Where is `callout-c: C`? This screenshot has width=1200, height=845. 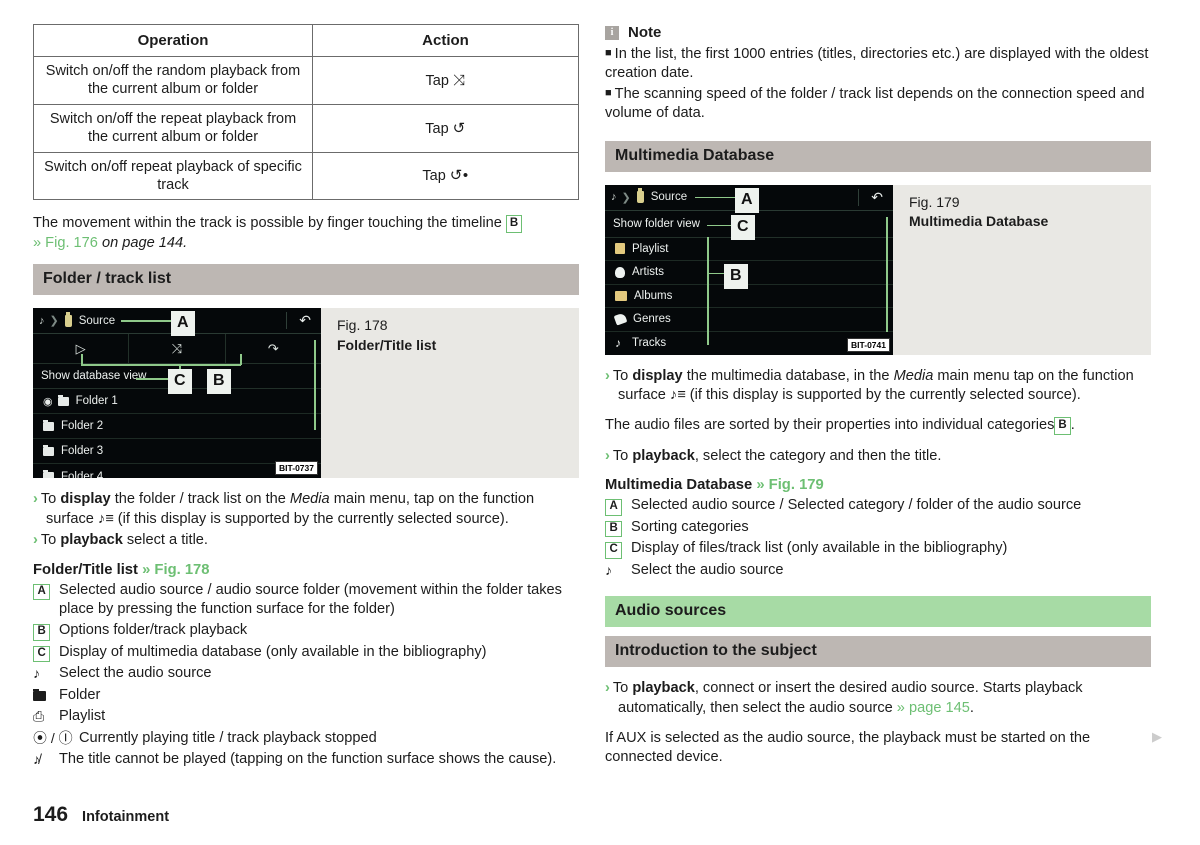 callout-c: C is located at coordinates (743, 227).